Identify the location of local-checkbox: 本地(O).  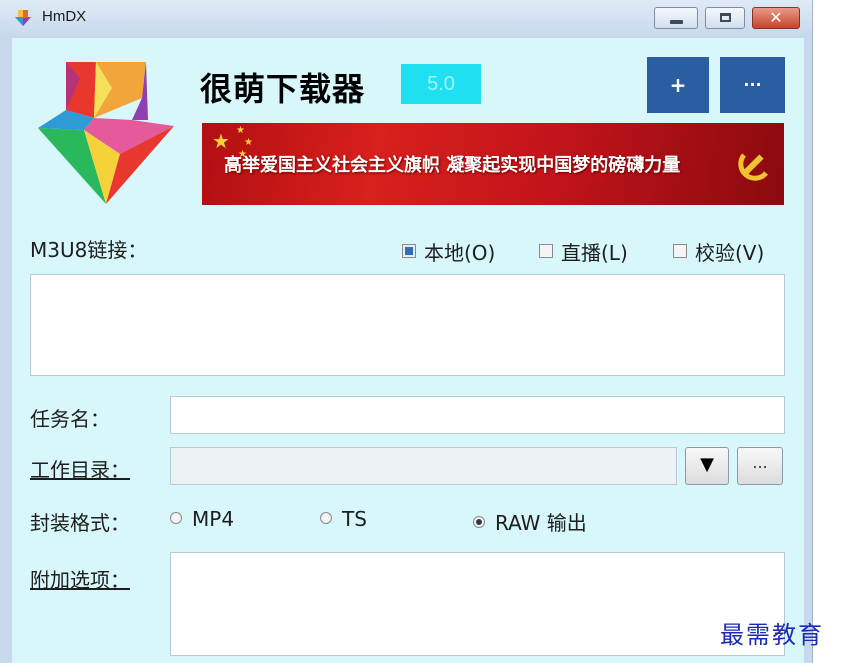
(448, 251).